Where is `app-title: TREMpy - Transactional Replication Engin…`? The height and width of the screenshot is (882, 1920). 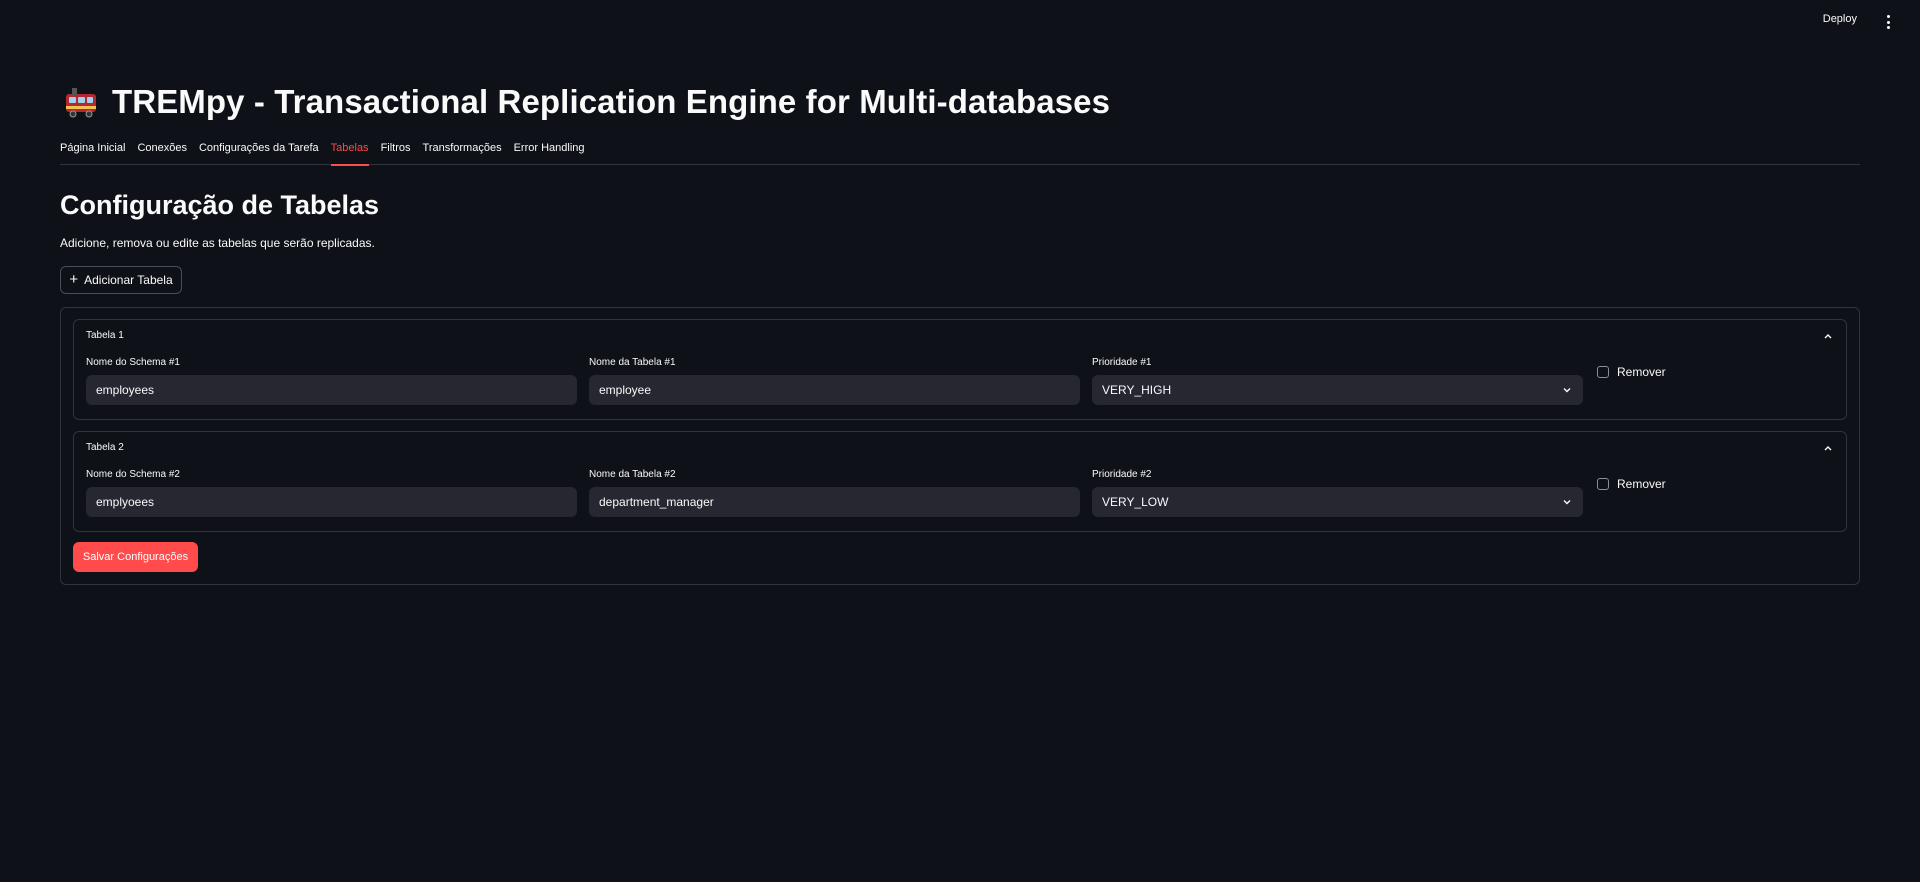 app-title: TREMpy - Transactional Replication Engin… is located at coordinates (611, 101).